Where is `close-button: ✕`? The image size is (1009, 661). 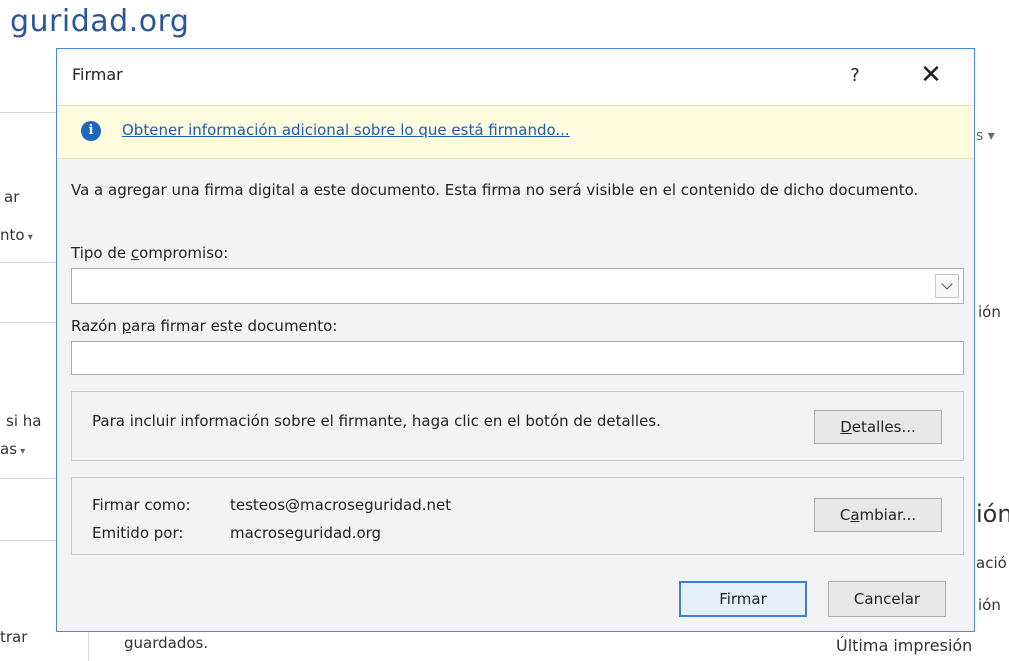
close-button: ✕ is located at coordinates (931, 75).